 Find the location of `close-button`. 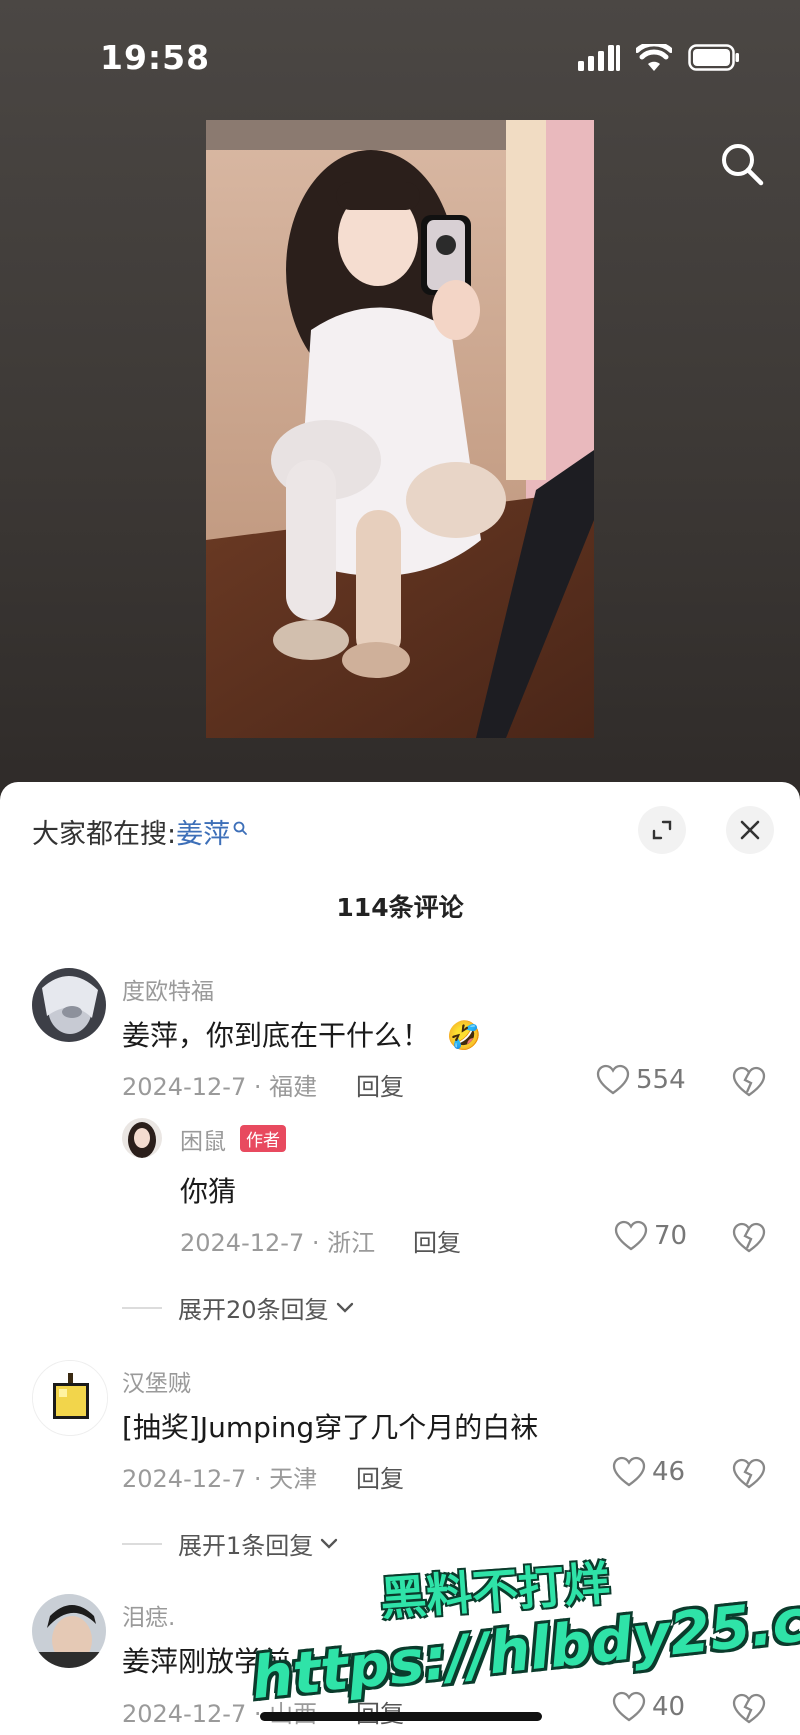

close-button is located at coordinates (750, 830).